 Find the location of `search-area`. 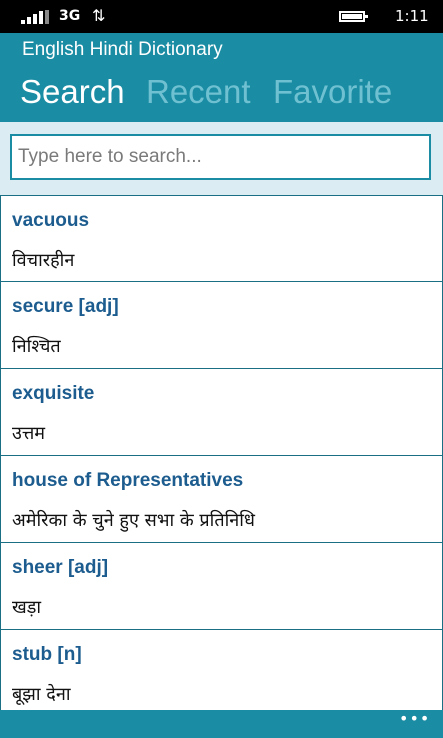

search-area is located at coordinates (221, 158).